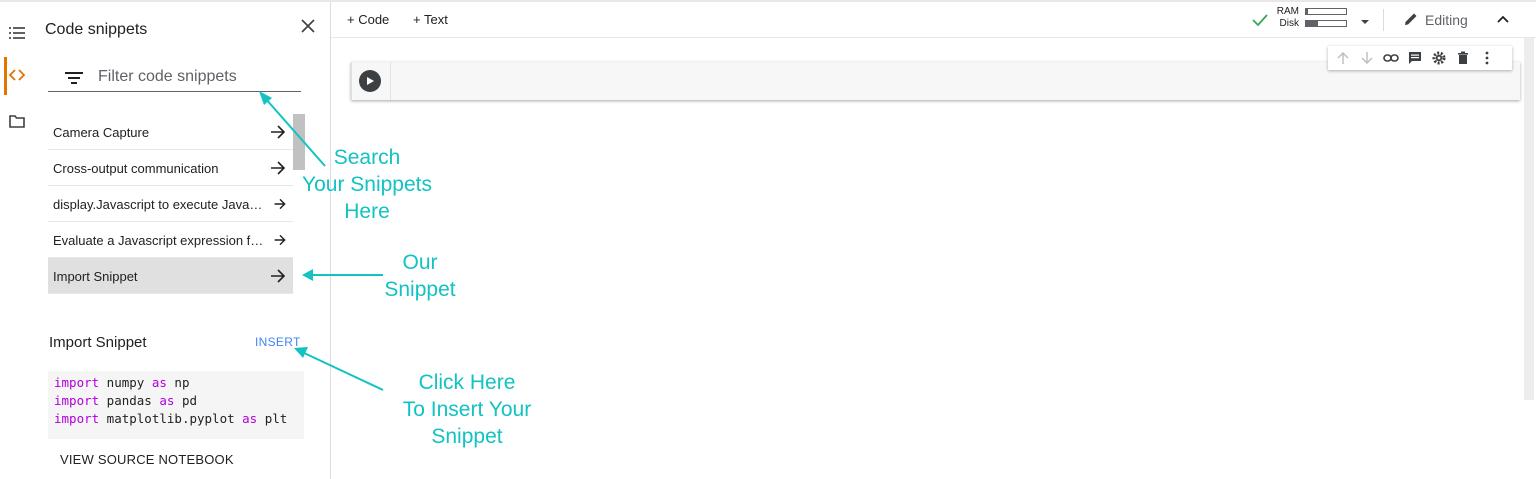  I want to click on annotation-our-snippet: Our Snippet, so click(420, 276).